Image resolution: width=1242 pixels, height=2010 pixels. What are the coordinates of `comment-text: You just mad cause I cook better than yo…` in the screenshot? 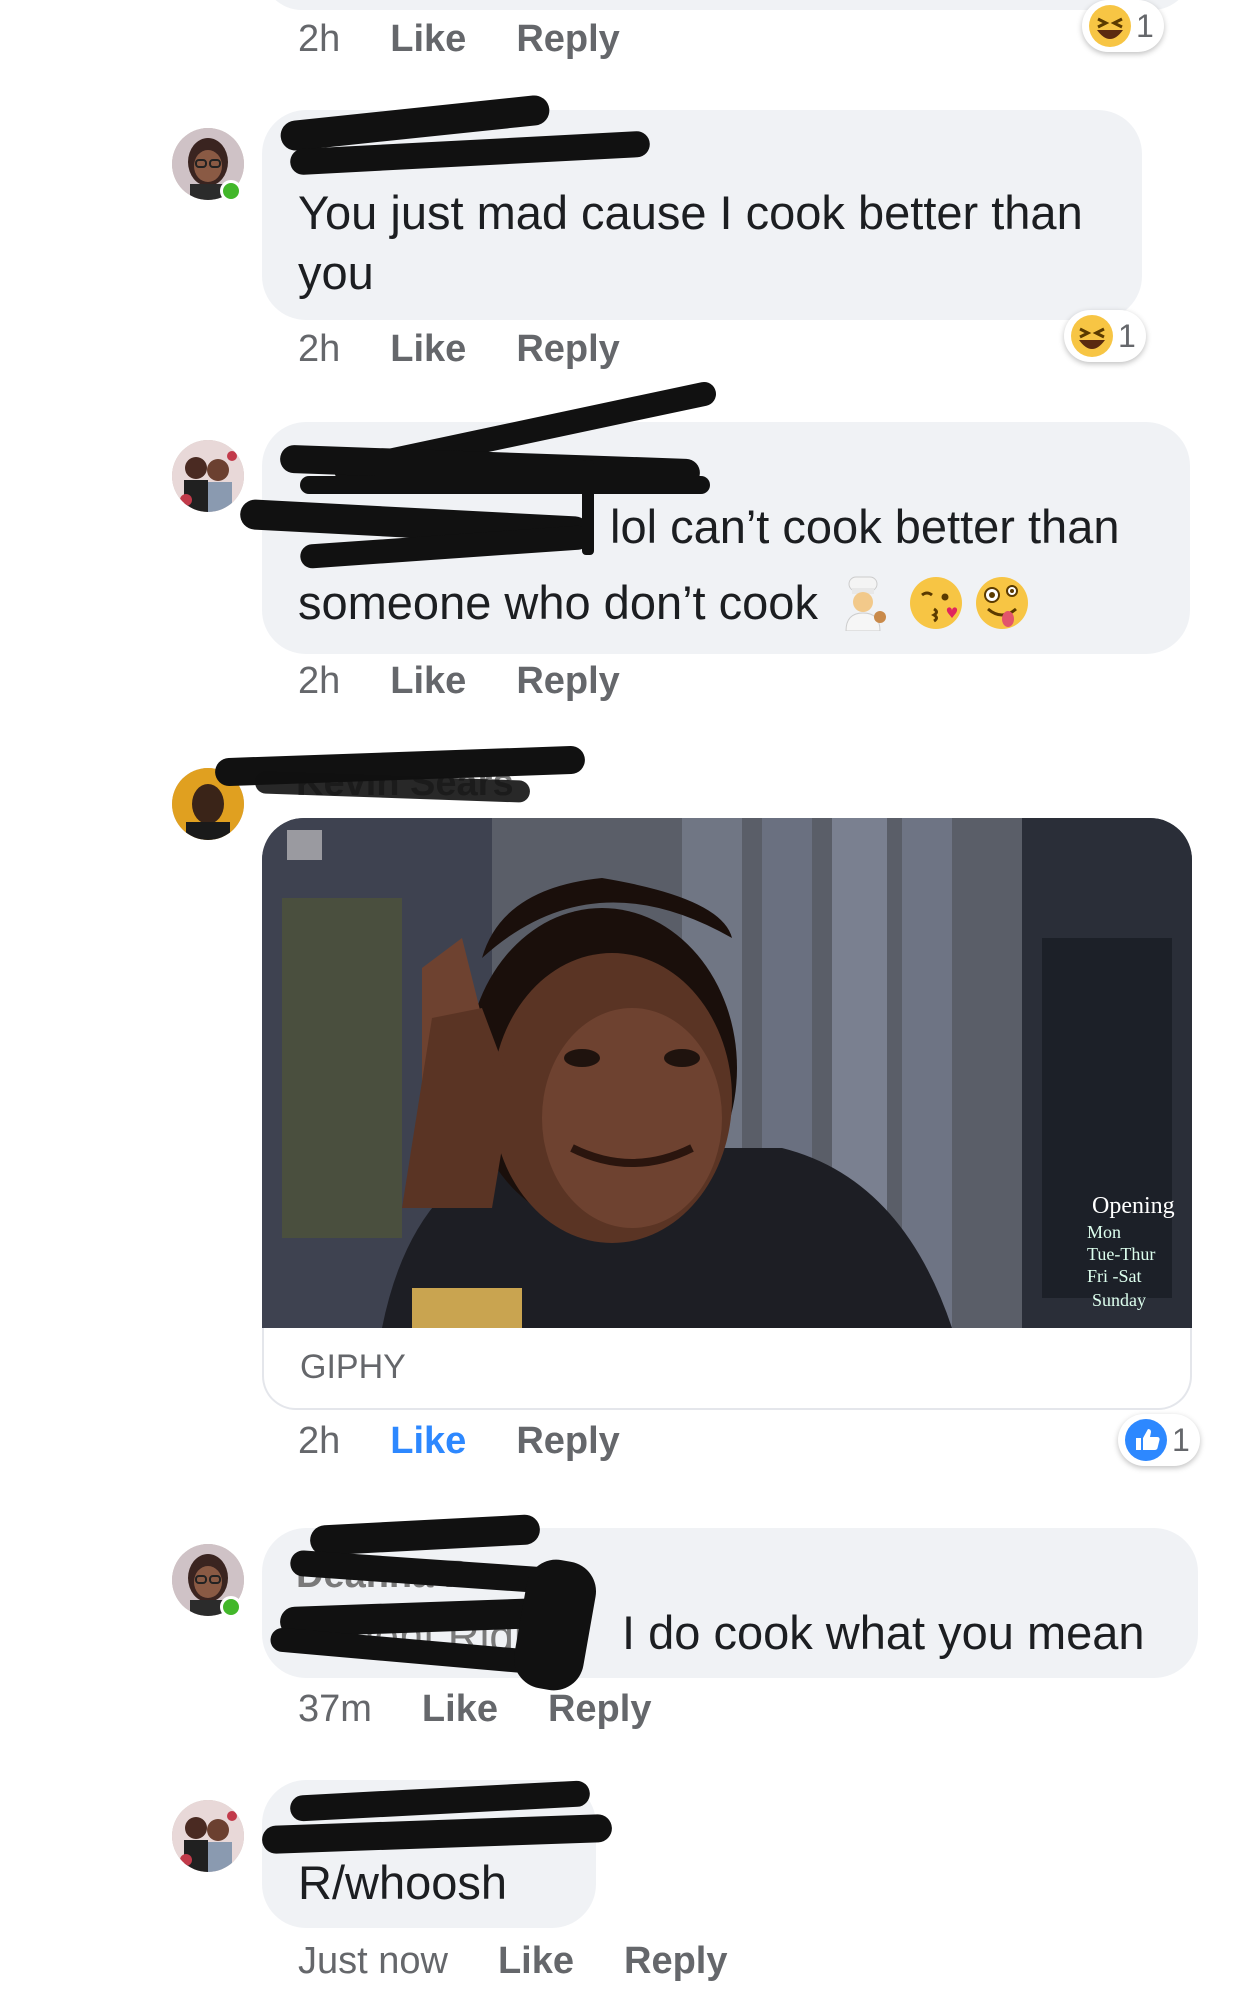 It's located at (690, 242).